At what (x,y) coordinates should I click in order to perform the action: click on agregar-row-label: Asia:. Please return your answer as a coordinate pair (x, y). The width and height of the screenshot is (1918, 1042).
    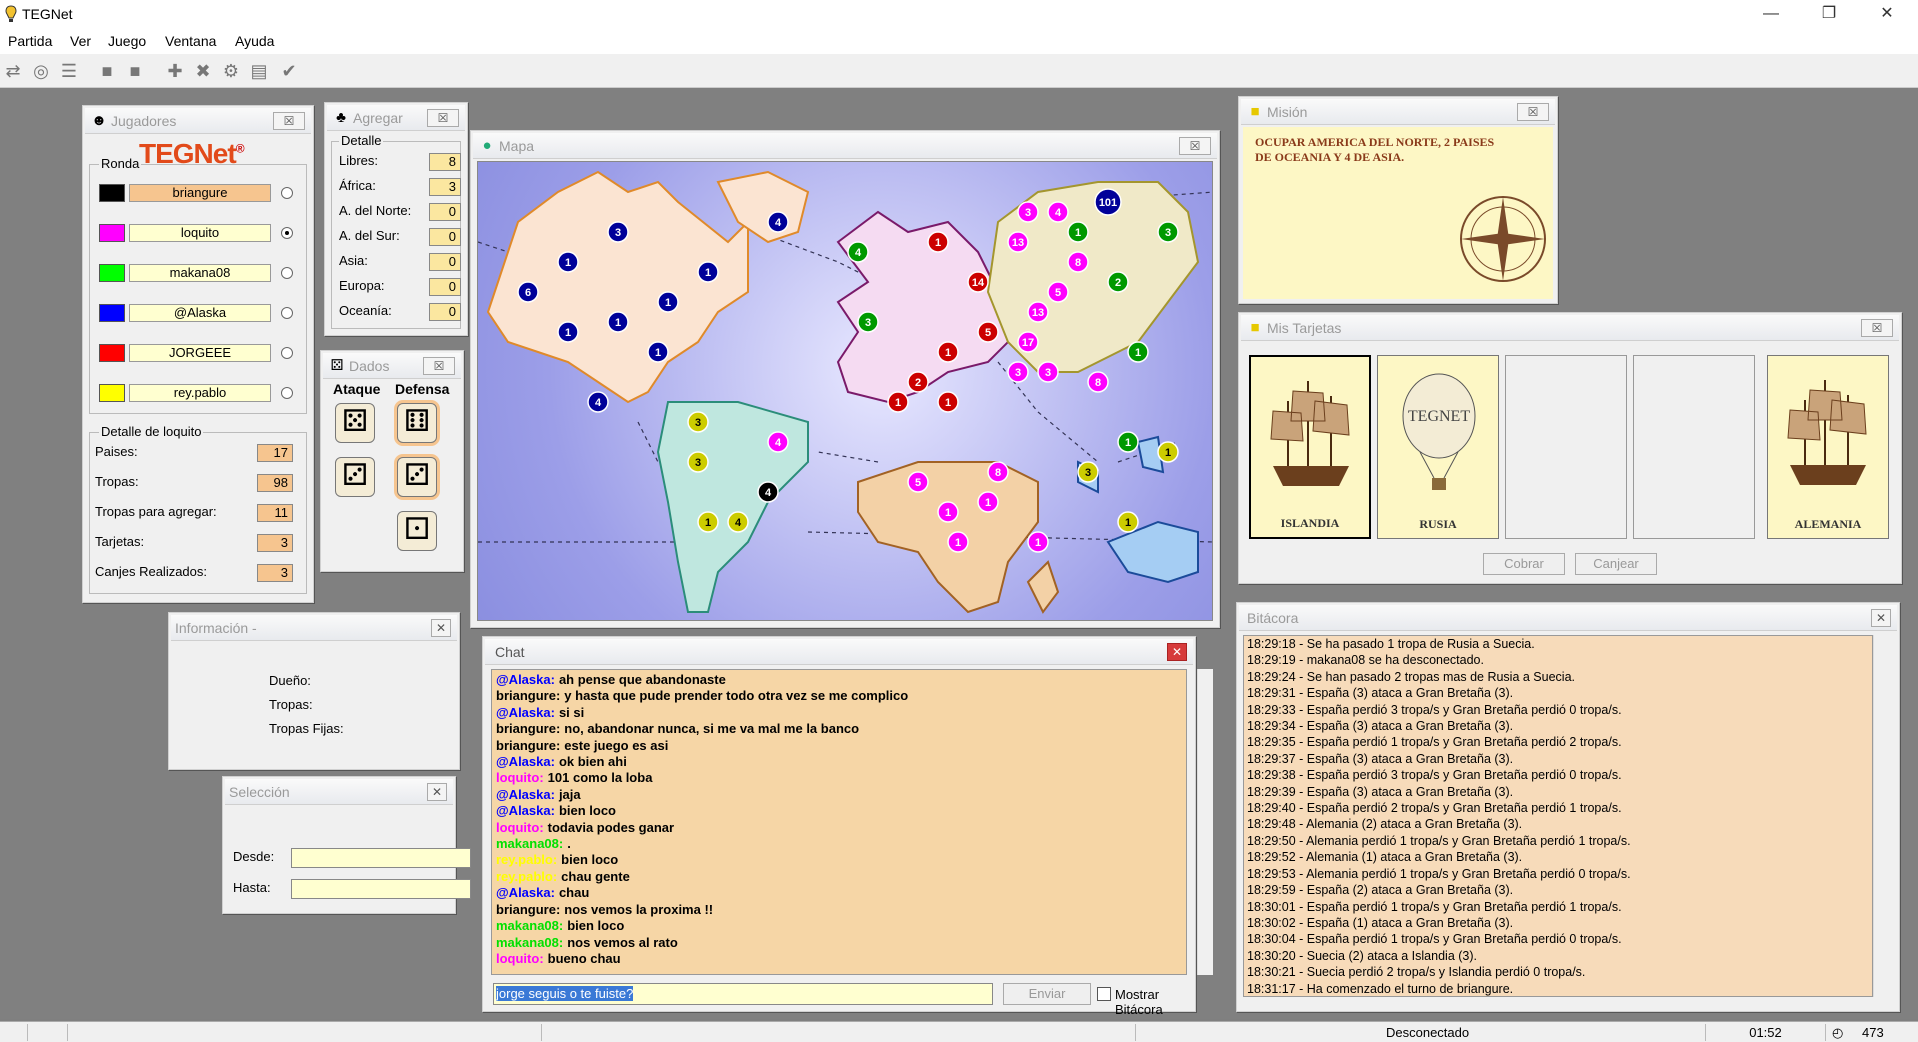
    Looking at the image, I should click on (353, 260).